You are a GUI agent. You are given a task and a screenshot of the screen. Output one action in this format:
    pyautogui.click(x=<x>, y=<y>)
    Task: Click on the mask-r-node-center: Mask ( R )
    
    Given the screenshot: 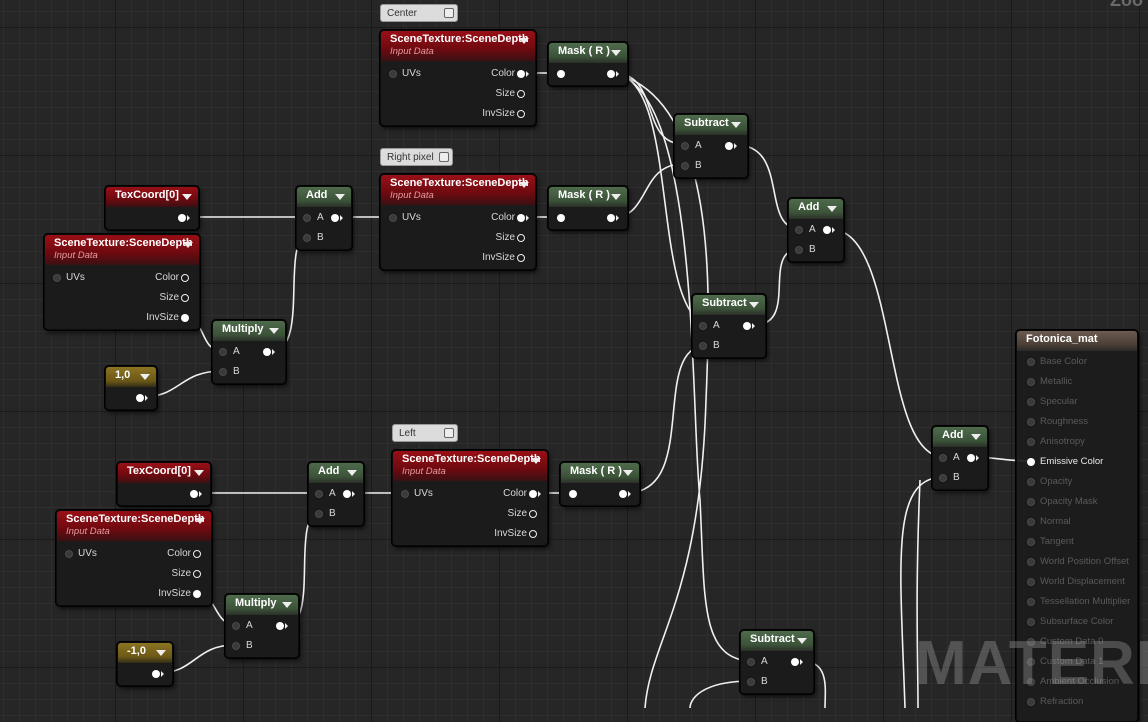 What is the action you would take?
    pyautogui.click(x=588, y=64)
    